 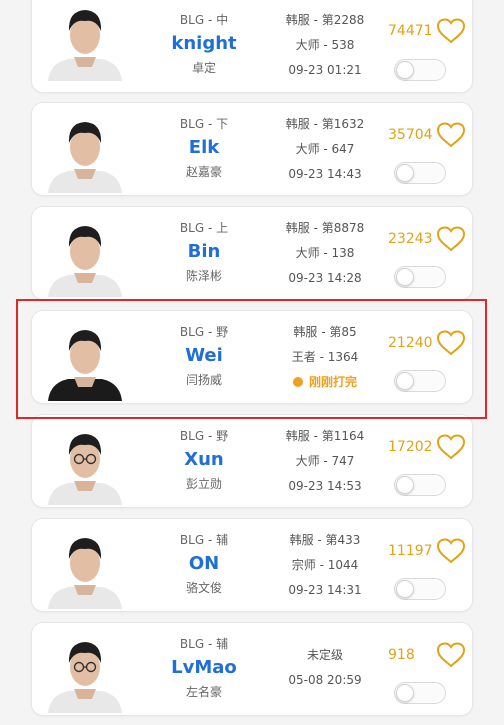 I want to click on team-position: BLG - 中, so click(x=204, y=20).